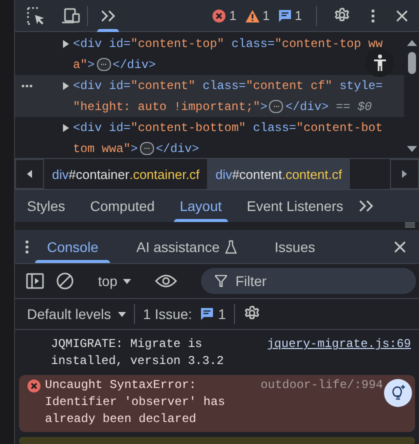 The width and height of the screenshot is (419, 444). What do you see at coordinates (135, 402) in the screenshot?
I see `error-text: Uncaught SyntaxError: Identifier 'observer' has already been declared` at bounding box center [135, 402].